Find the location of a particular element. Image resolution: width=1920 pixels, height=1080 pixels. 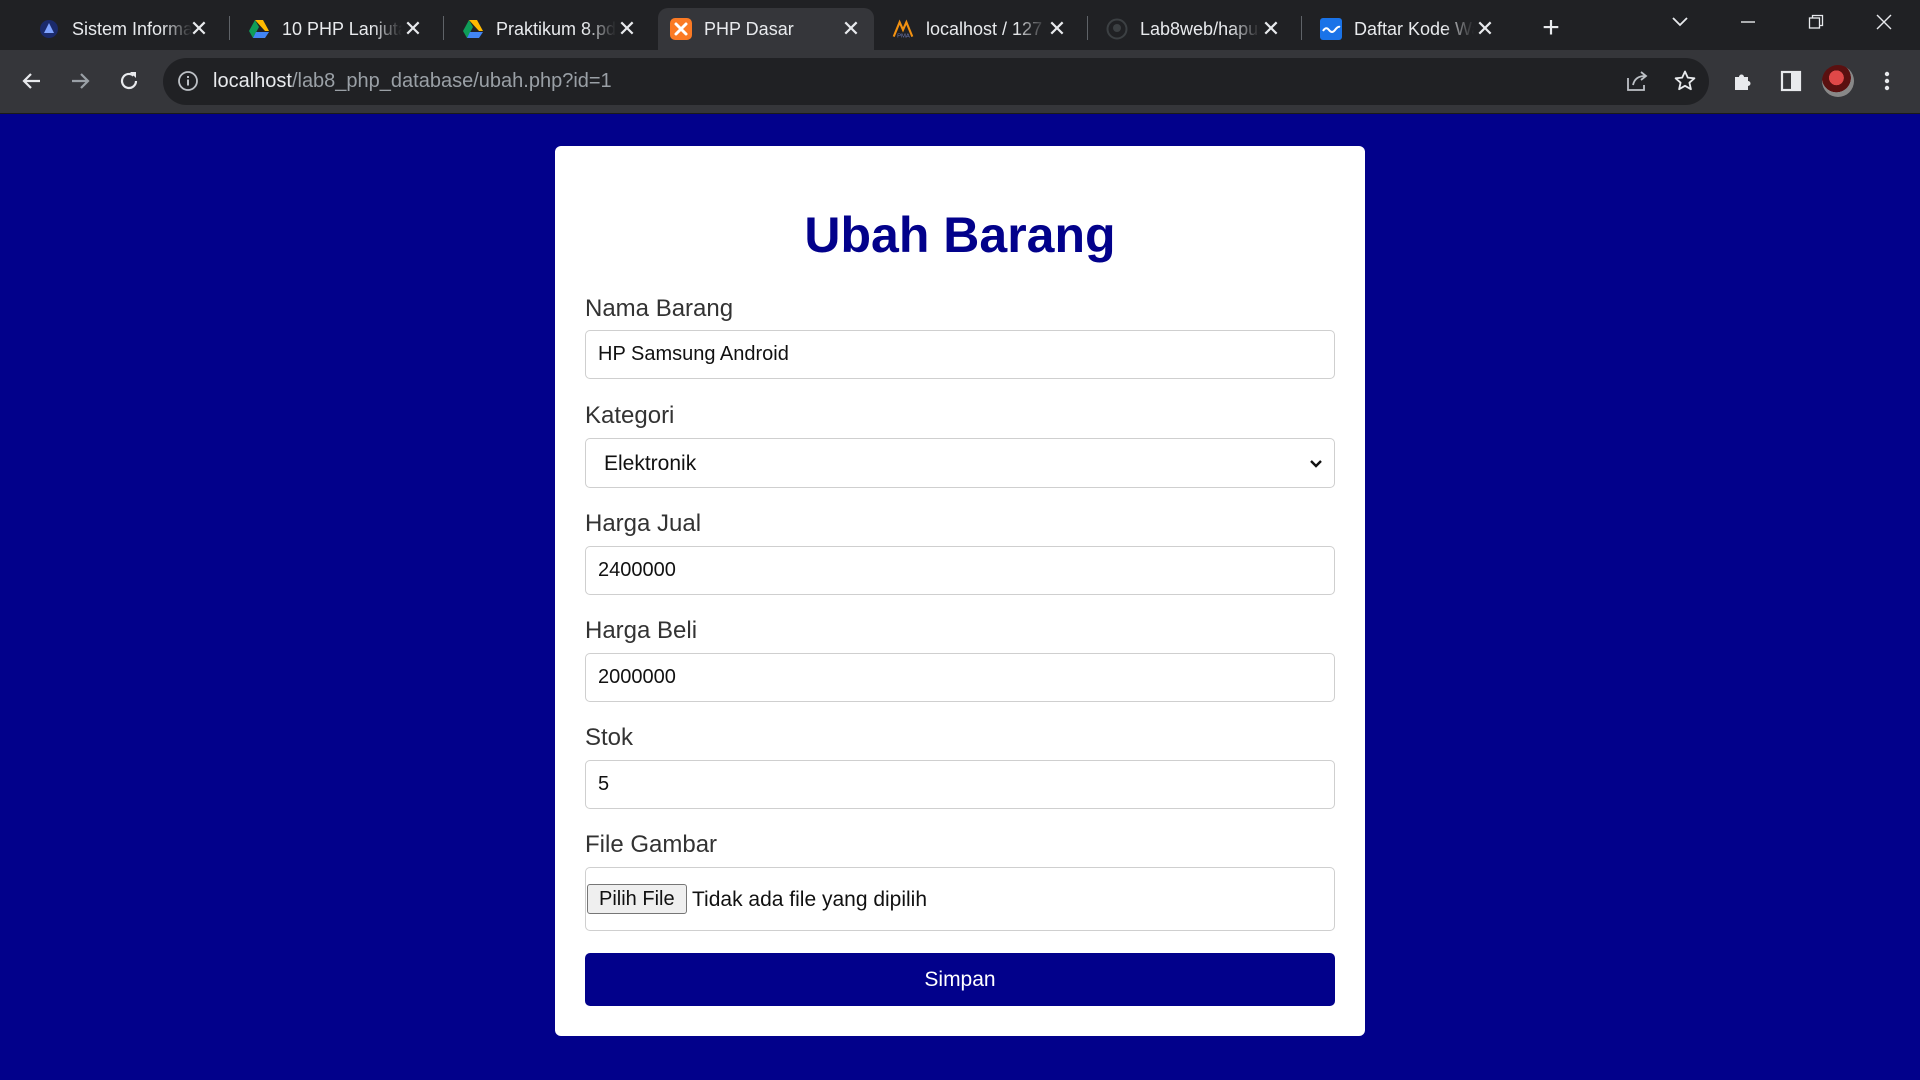

nama-barang-label: Nama Barang is located at coordinates (659, 308).